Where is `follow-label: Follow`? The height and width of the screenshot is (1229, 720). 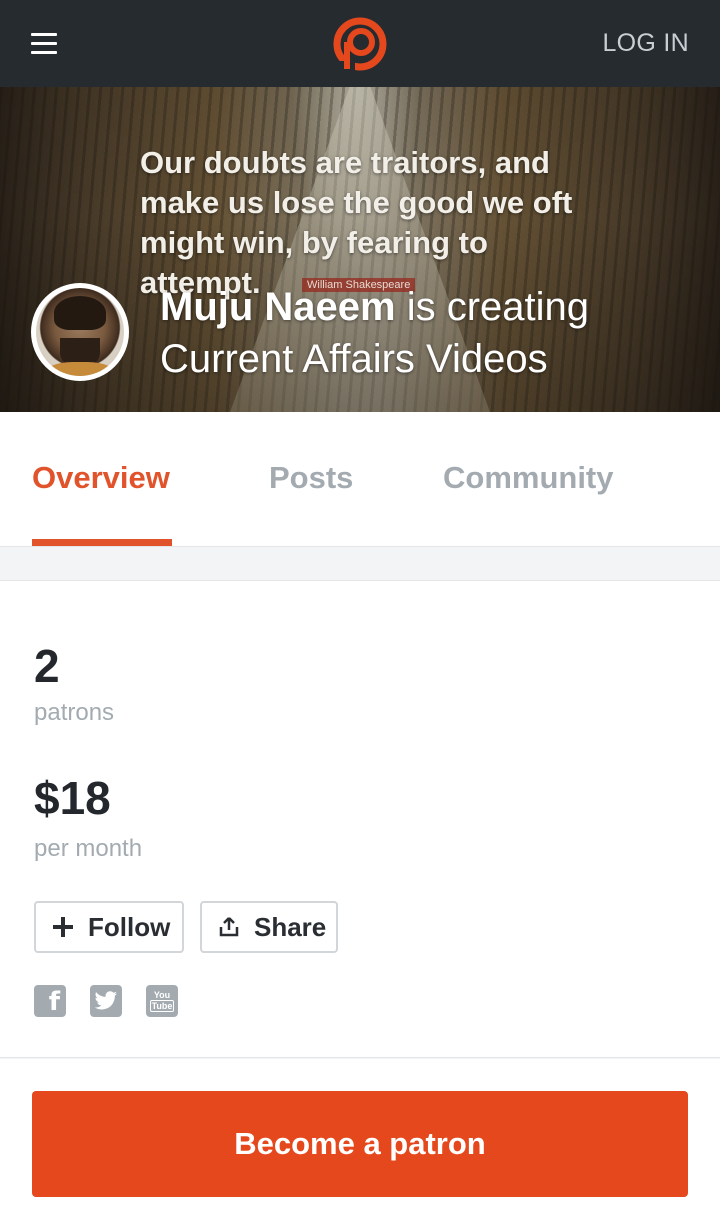
follow-label: Follow is located at coordinates (129, 926).